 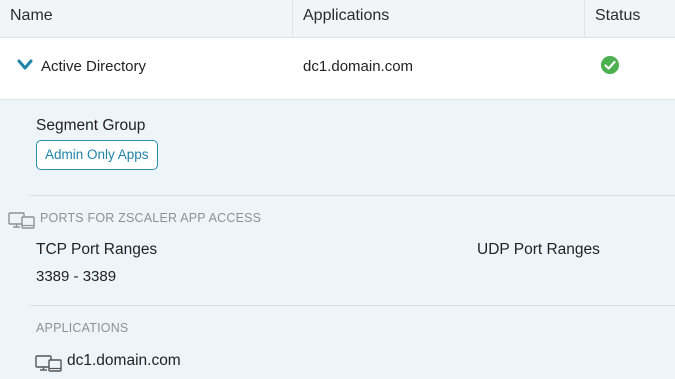 What do you see at coordinates (97, 249) in the screenshot?
I see `tcp-port-ranges-label: TCP Port Ranges` at bounding box center [97, 249].